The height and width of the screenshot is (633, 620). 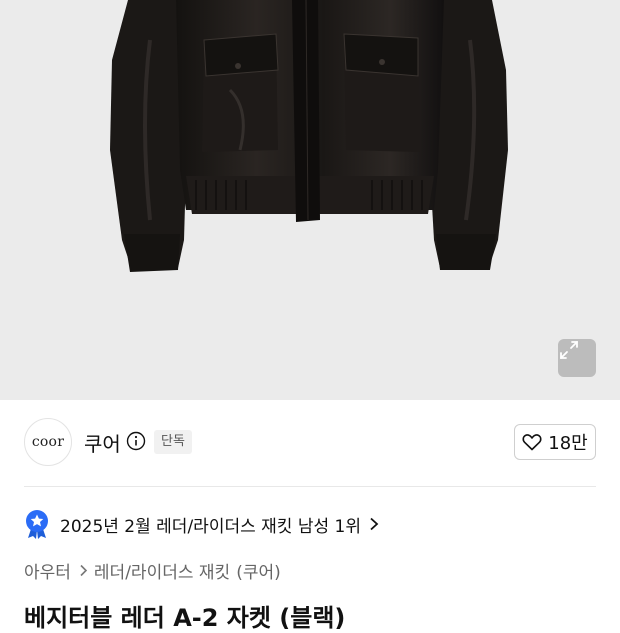 What do you see at coordinates (568, 443) in the screenshot?
I see `like-count: 18만` at bounding box center [568, 443].